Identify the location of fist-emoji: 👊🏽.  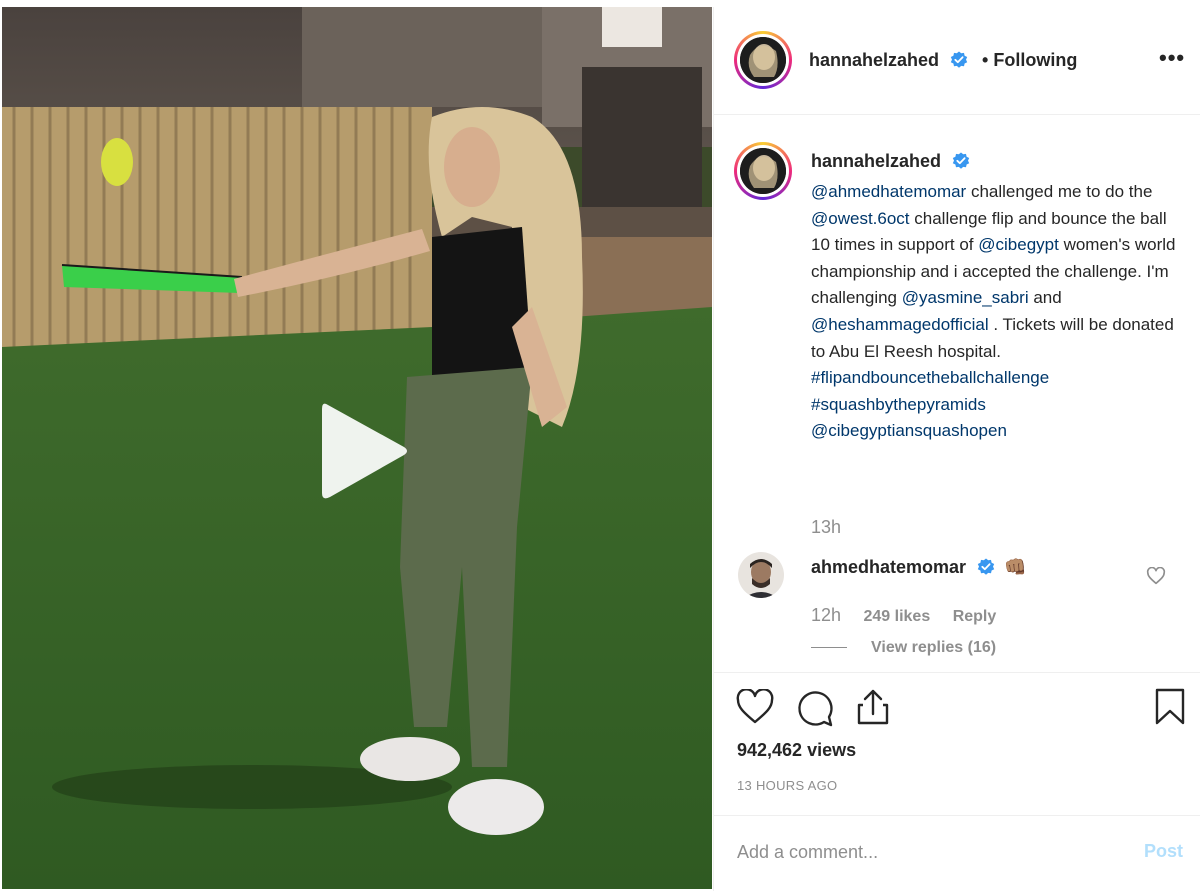
(1015, 567).